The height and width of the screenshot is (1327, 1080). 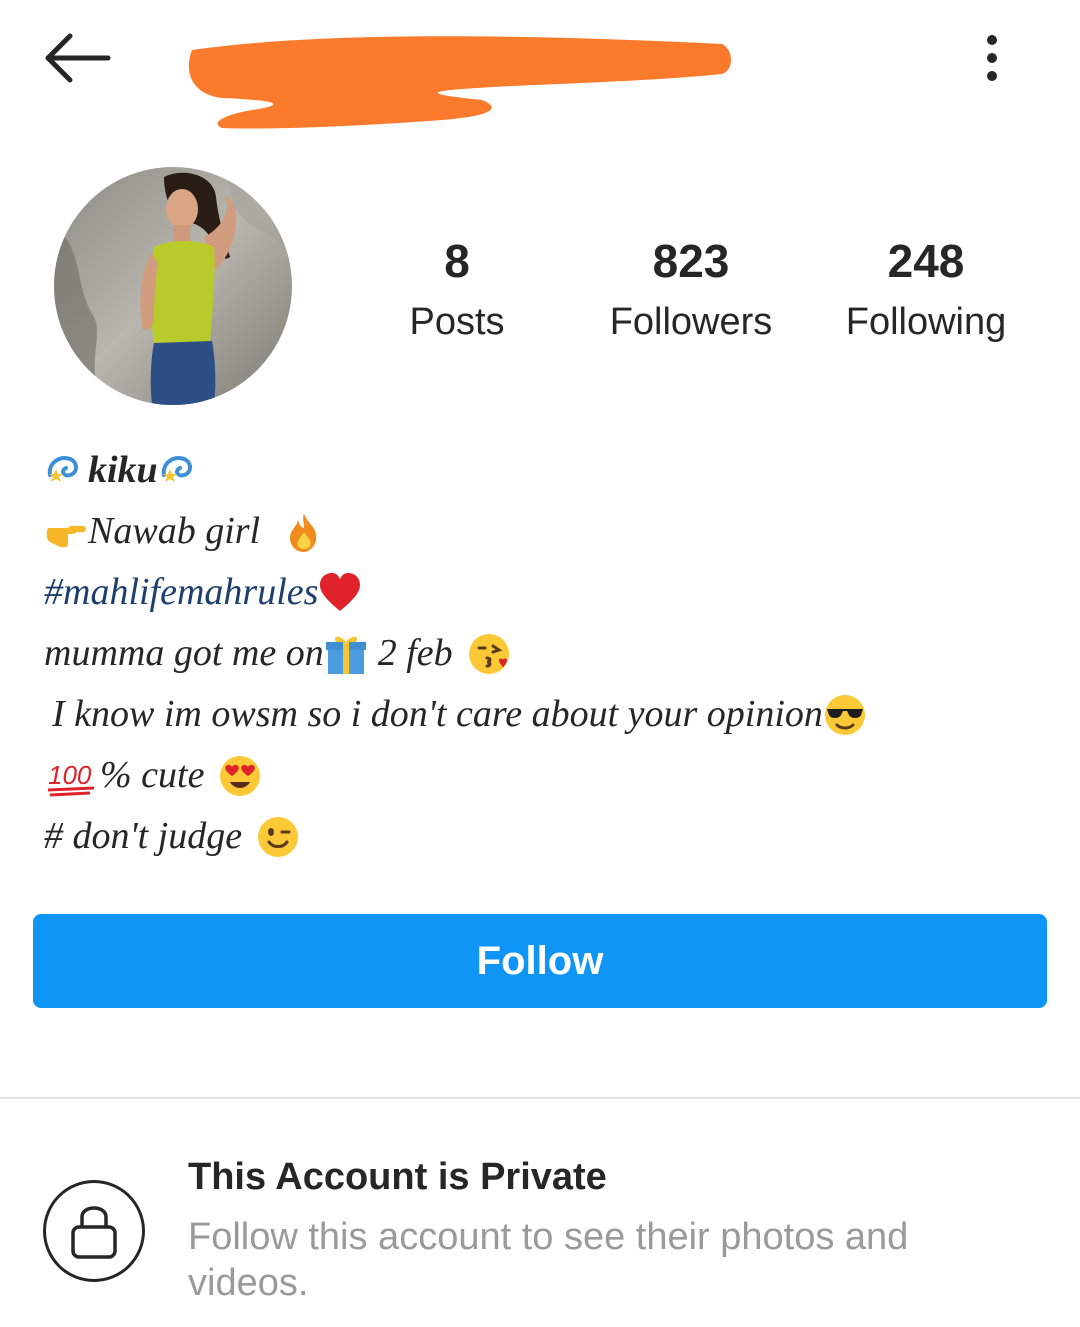 What do you see at coordinates (691, 290) in the screenshot?
I see `followers-stat: 823 Followers` at bounding box center [691, 290].